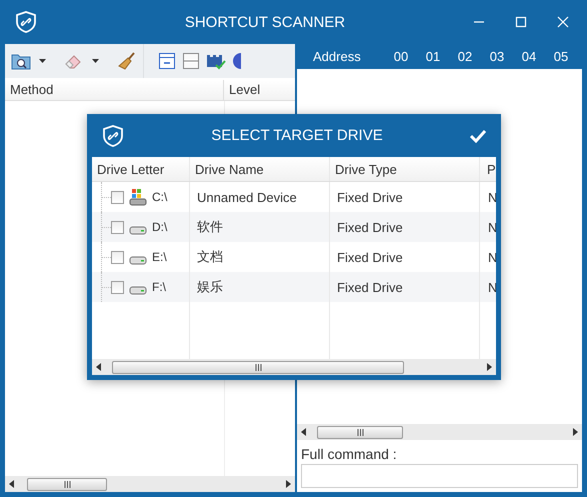  What do you see at coordinates (497, 56) in the screenshot?
I see `column-header: 03` at bounding box center [497, 56].